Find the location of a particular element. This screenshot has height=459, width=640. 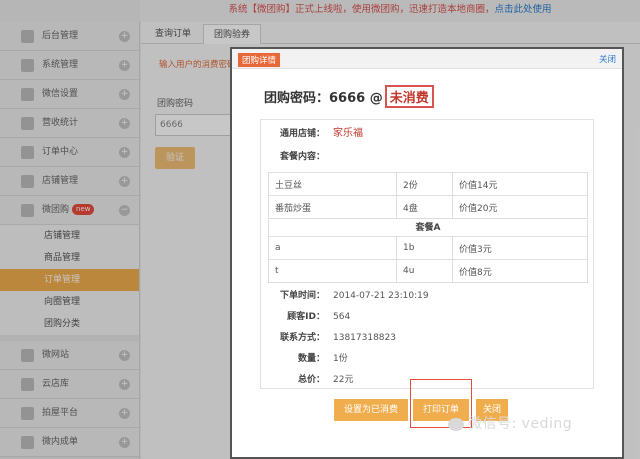

quantity-row: 数量： 1份 is located at coordinates (427, 359).